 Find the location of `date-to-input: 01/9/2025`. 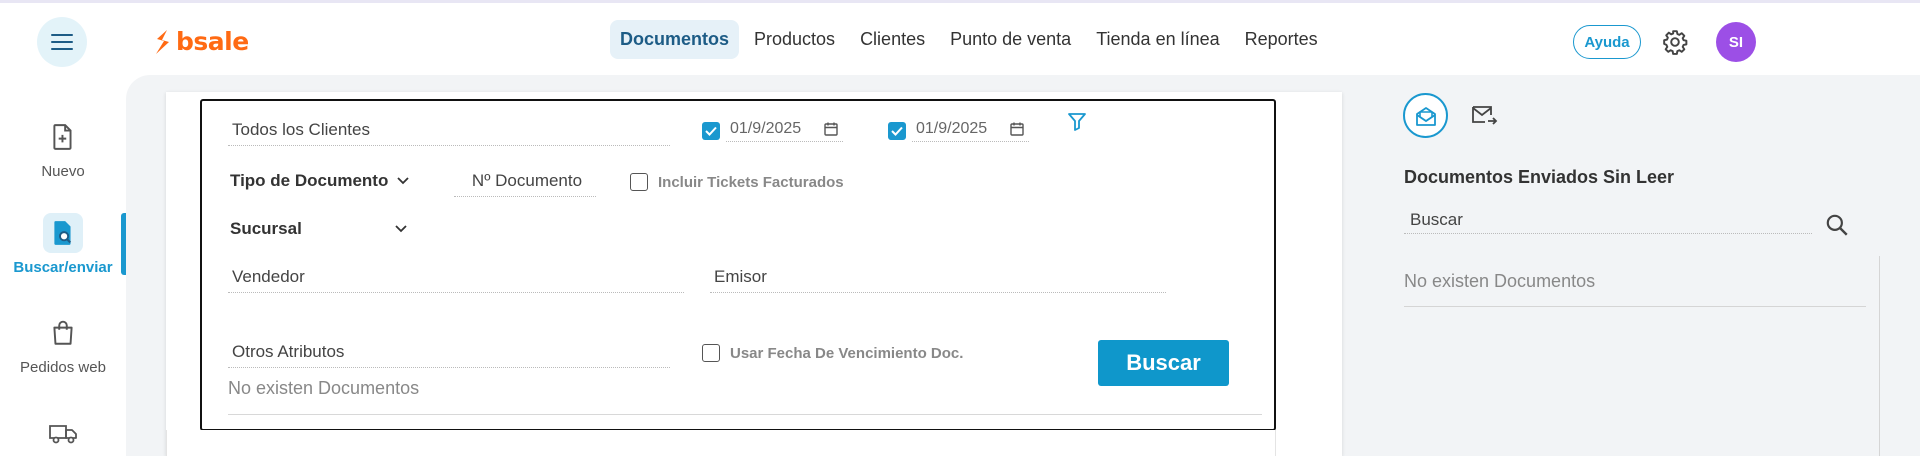

date-to-input: 01/9/2025 is located at coordinates (971, 131).